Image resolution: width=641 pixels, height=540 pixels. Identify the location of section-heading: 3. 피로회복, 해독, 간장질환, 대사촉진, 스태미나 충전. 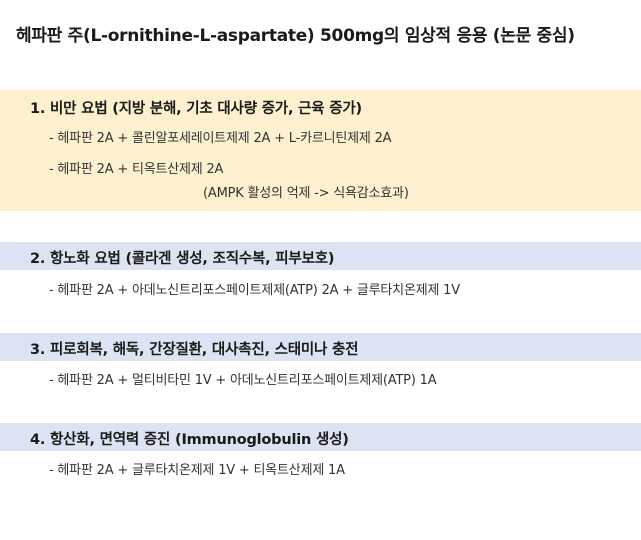
(194, 350).